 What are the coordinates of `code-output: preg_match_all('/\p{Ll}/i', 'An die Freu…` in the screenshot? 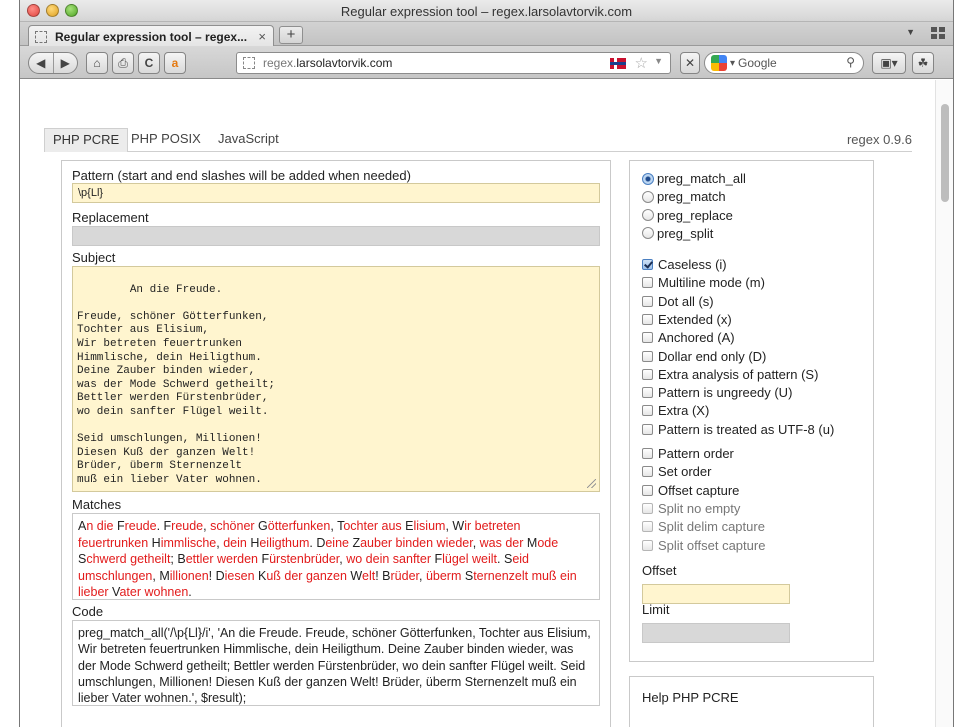 It's located at (336, 663).